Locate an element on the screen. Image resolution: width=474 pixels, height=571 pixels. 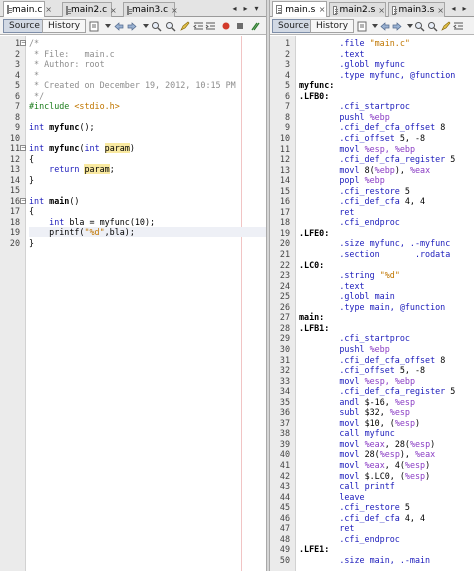
code-line: * Author: root is located at coordinates (147, 64).